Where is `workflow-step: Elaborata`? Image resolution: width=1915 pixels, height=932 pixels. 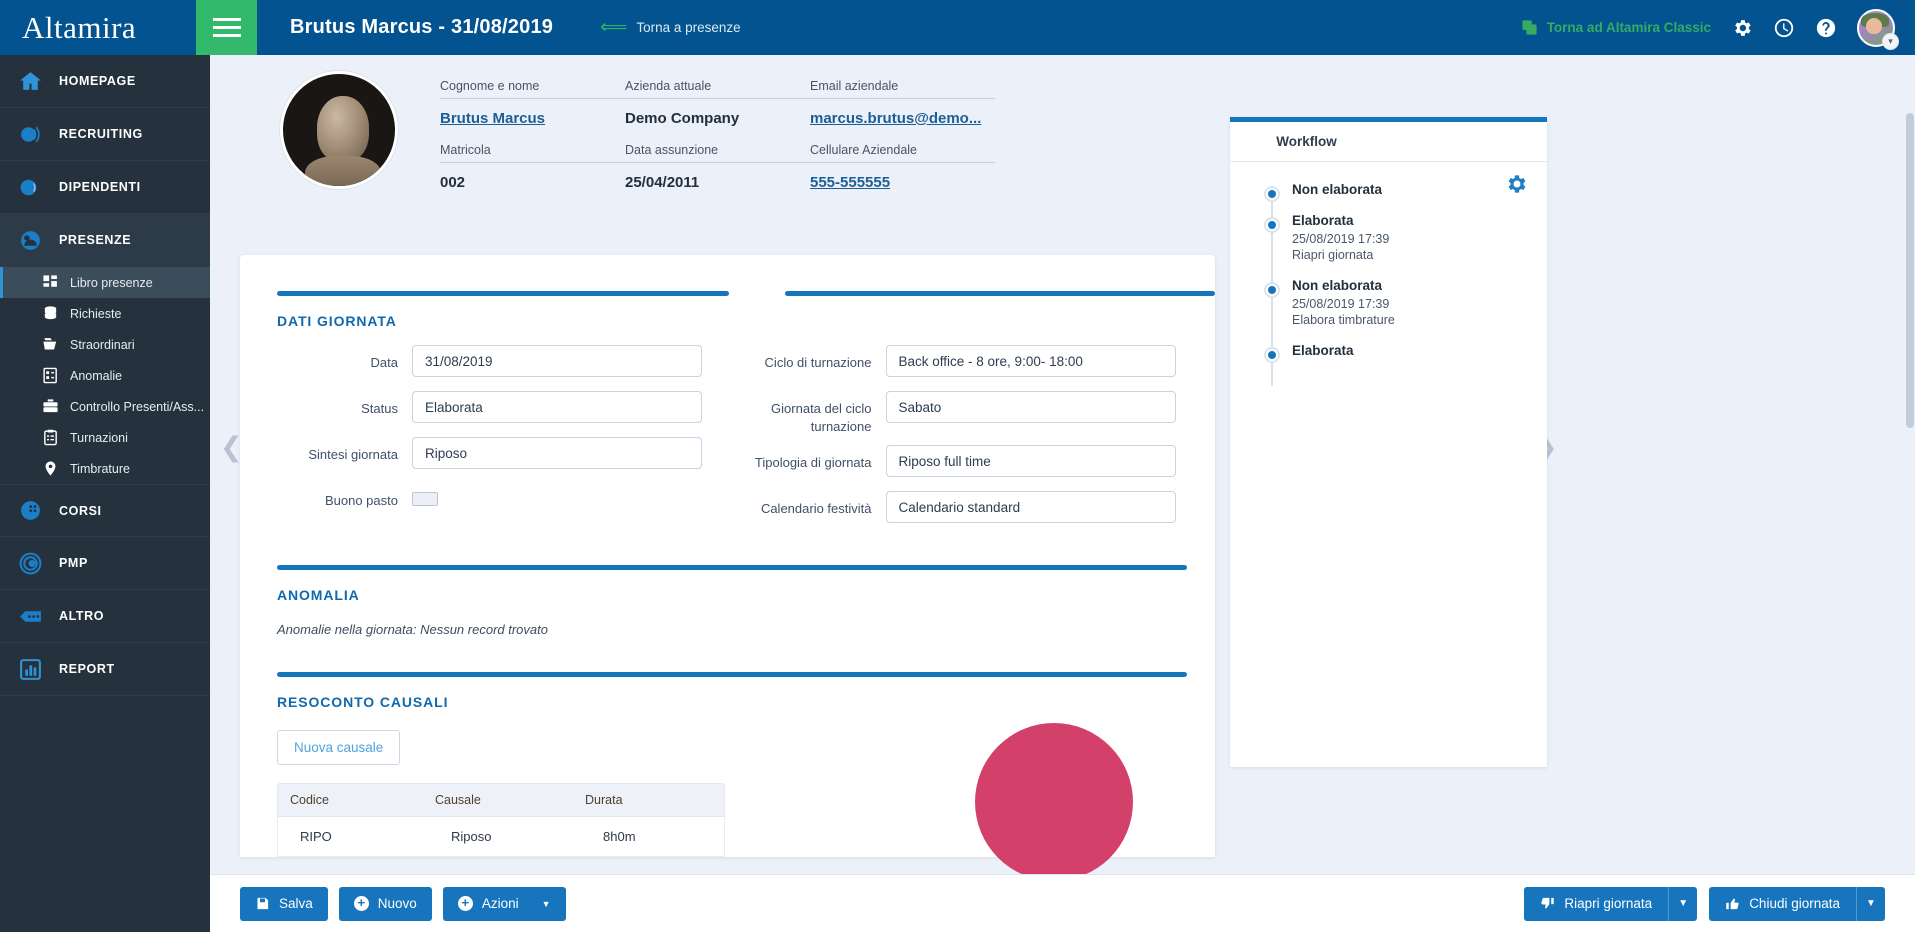
workflow-step: Elaborata is located at coordinates (1394, 353).